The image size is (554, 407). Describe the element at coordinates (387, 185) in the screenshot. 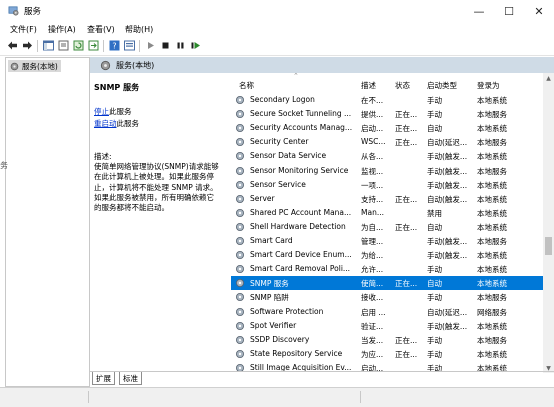

I see `service-row: Sensor Service 一项... 手动(触发... 本地系统` at that location.